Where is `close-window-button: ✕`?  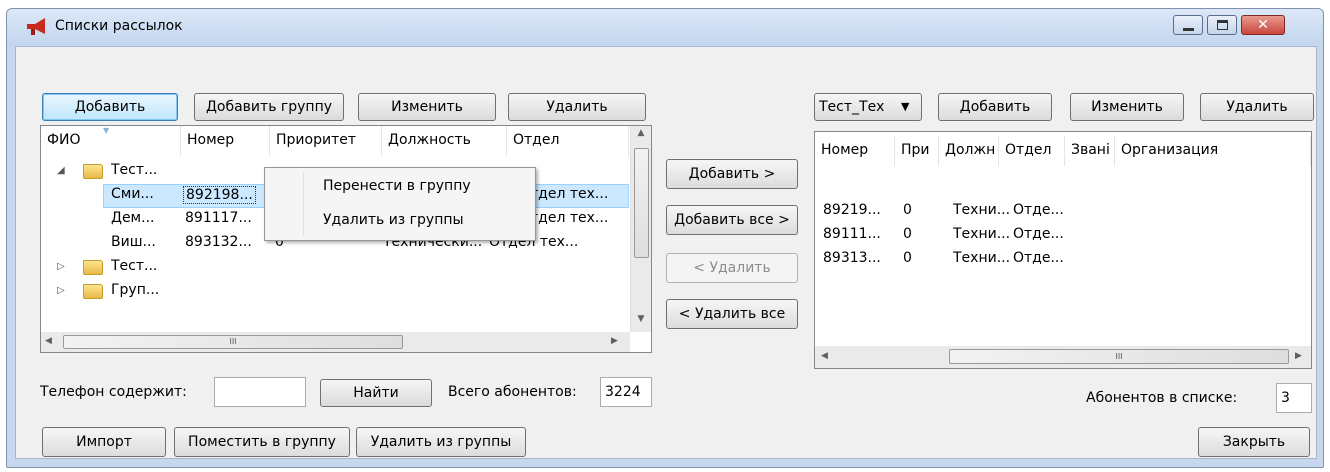
close-window-button: ✕ is located at coordinates (1263, 25).